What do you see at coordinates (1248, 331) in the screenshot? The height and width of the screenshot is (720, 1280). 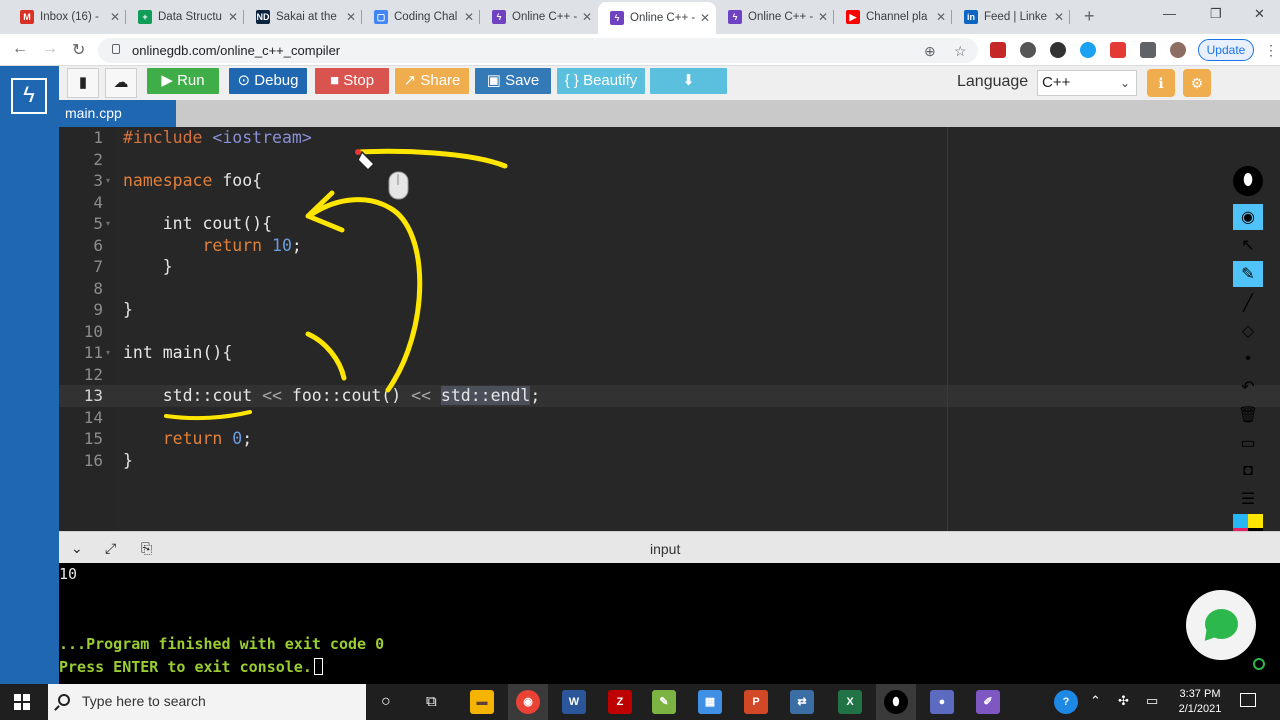 I see `eraser-icon: ◇` at bounding box center [1248, 331].